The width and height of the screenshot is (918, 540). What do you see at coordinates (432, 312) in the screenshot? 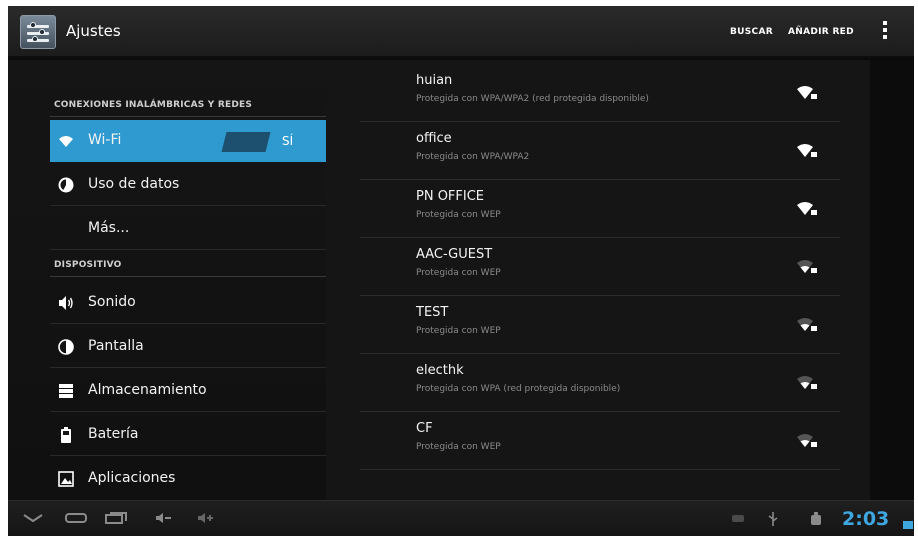
I see `network-name: TEST` at bounding box center [432, 312].